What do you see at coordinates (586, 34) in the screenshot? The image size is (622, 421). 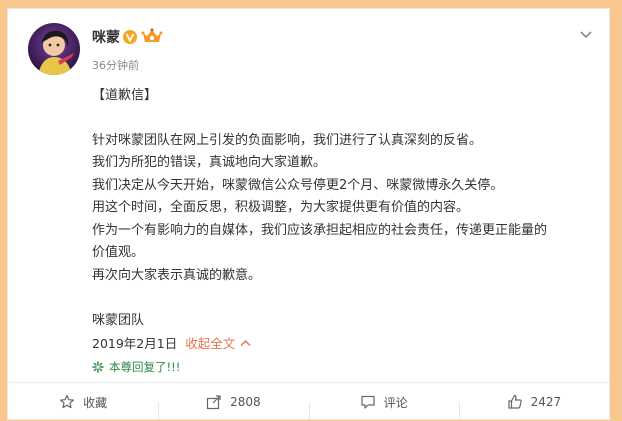 I see `chevron-down-icon` at bounding box center [586, 34].